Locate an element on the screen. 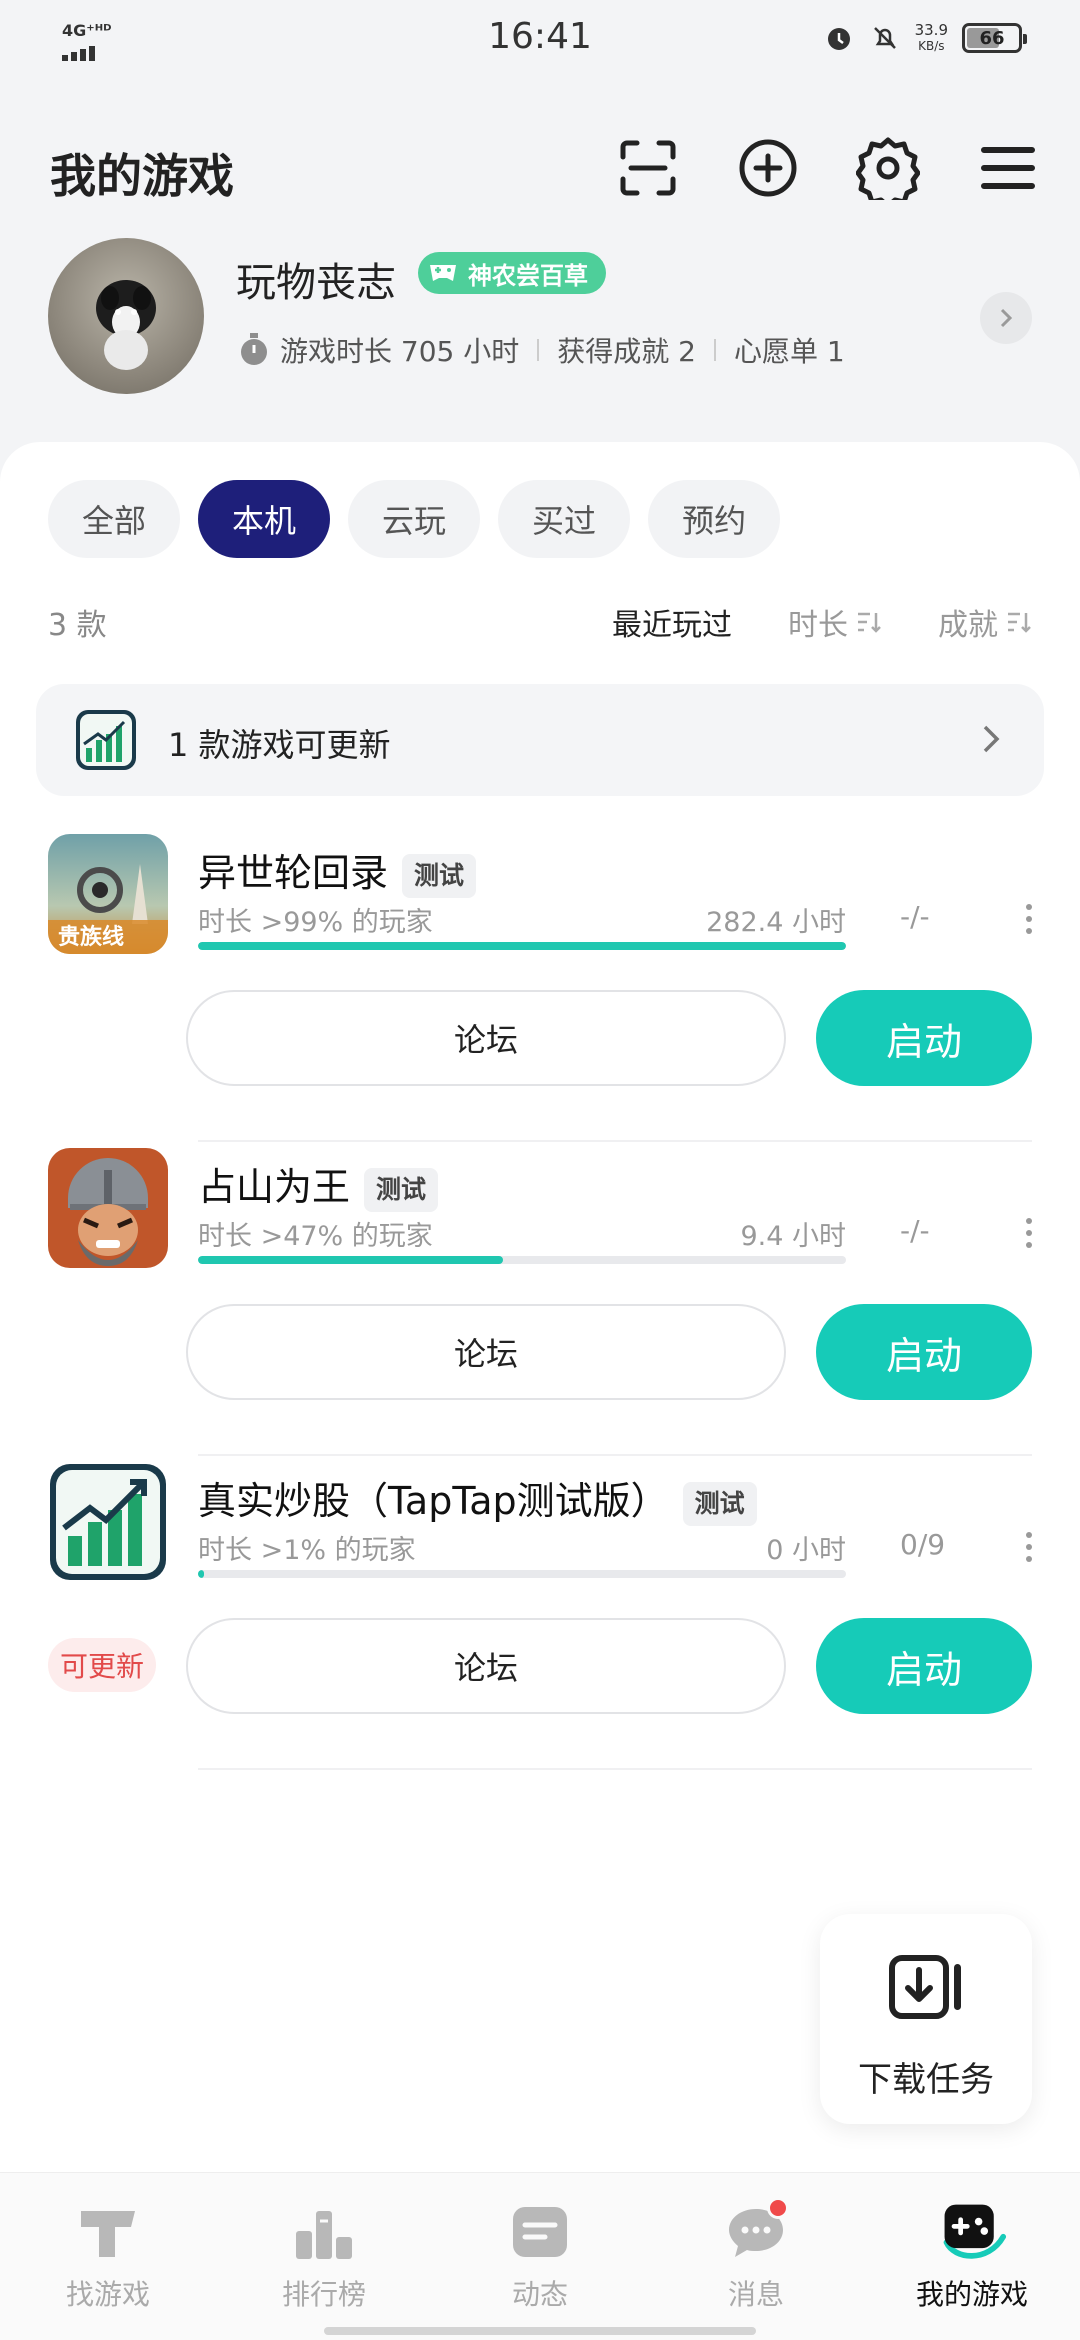  bottom-navigation: 找游戏 排行榜 动态 消息 我的游戏 is located at coordinates (540, 2256).